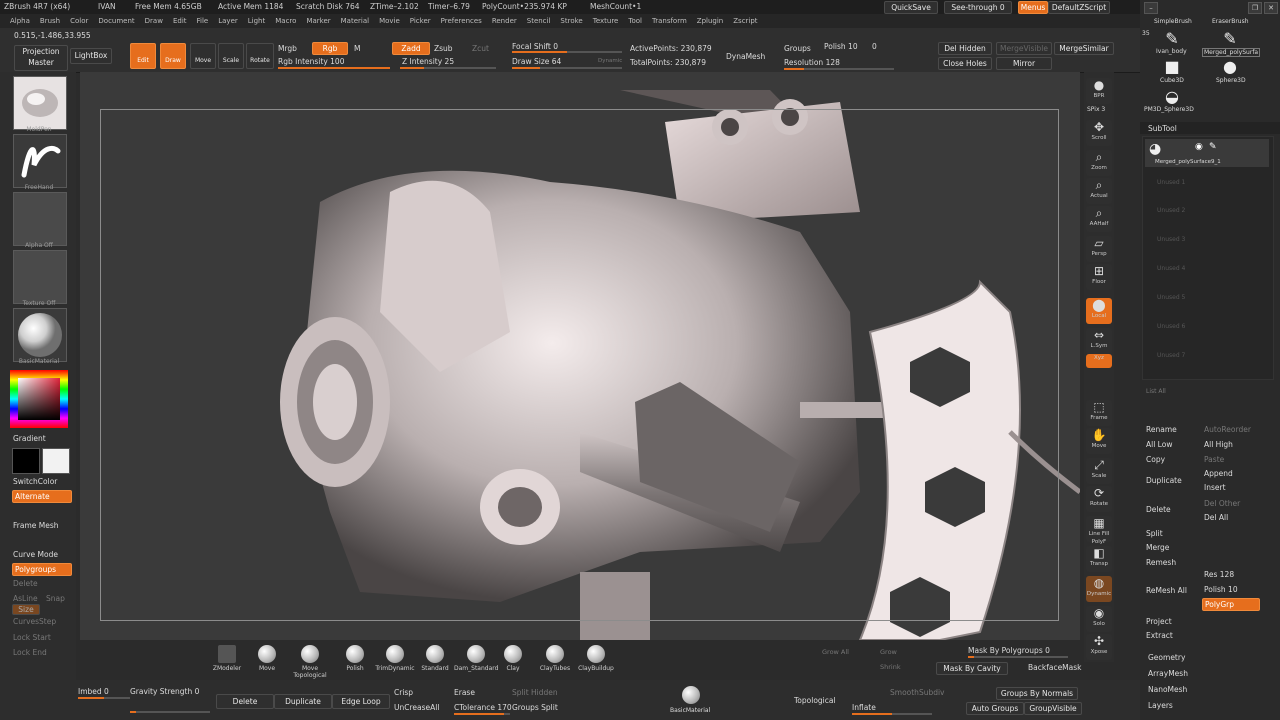 The height and width of the screenshot is (720, 1280). What do you see at coordinates (1230, 67) in the screenshot?
I see `sphere3d-icon: ●` at bounding box center [1230, 67].